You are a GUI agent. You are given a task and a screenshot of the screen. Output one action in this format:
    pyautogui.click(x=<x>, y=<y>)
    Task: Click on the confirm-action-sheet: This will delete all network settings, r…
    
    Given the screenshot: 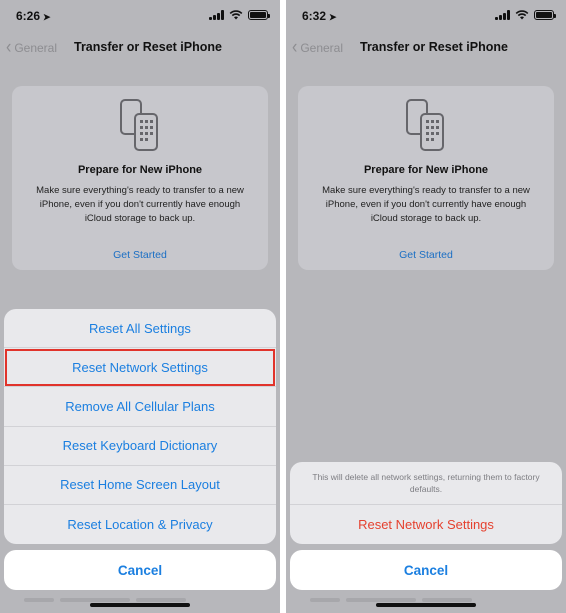 What is the action you would take?
    pyautogui.click(x=426, y=503)
    